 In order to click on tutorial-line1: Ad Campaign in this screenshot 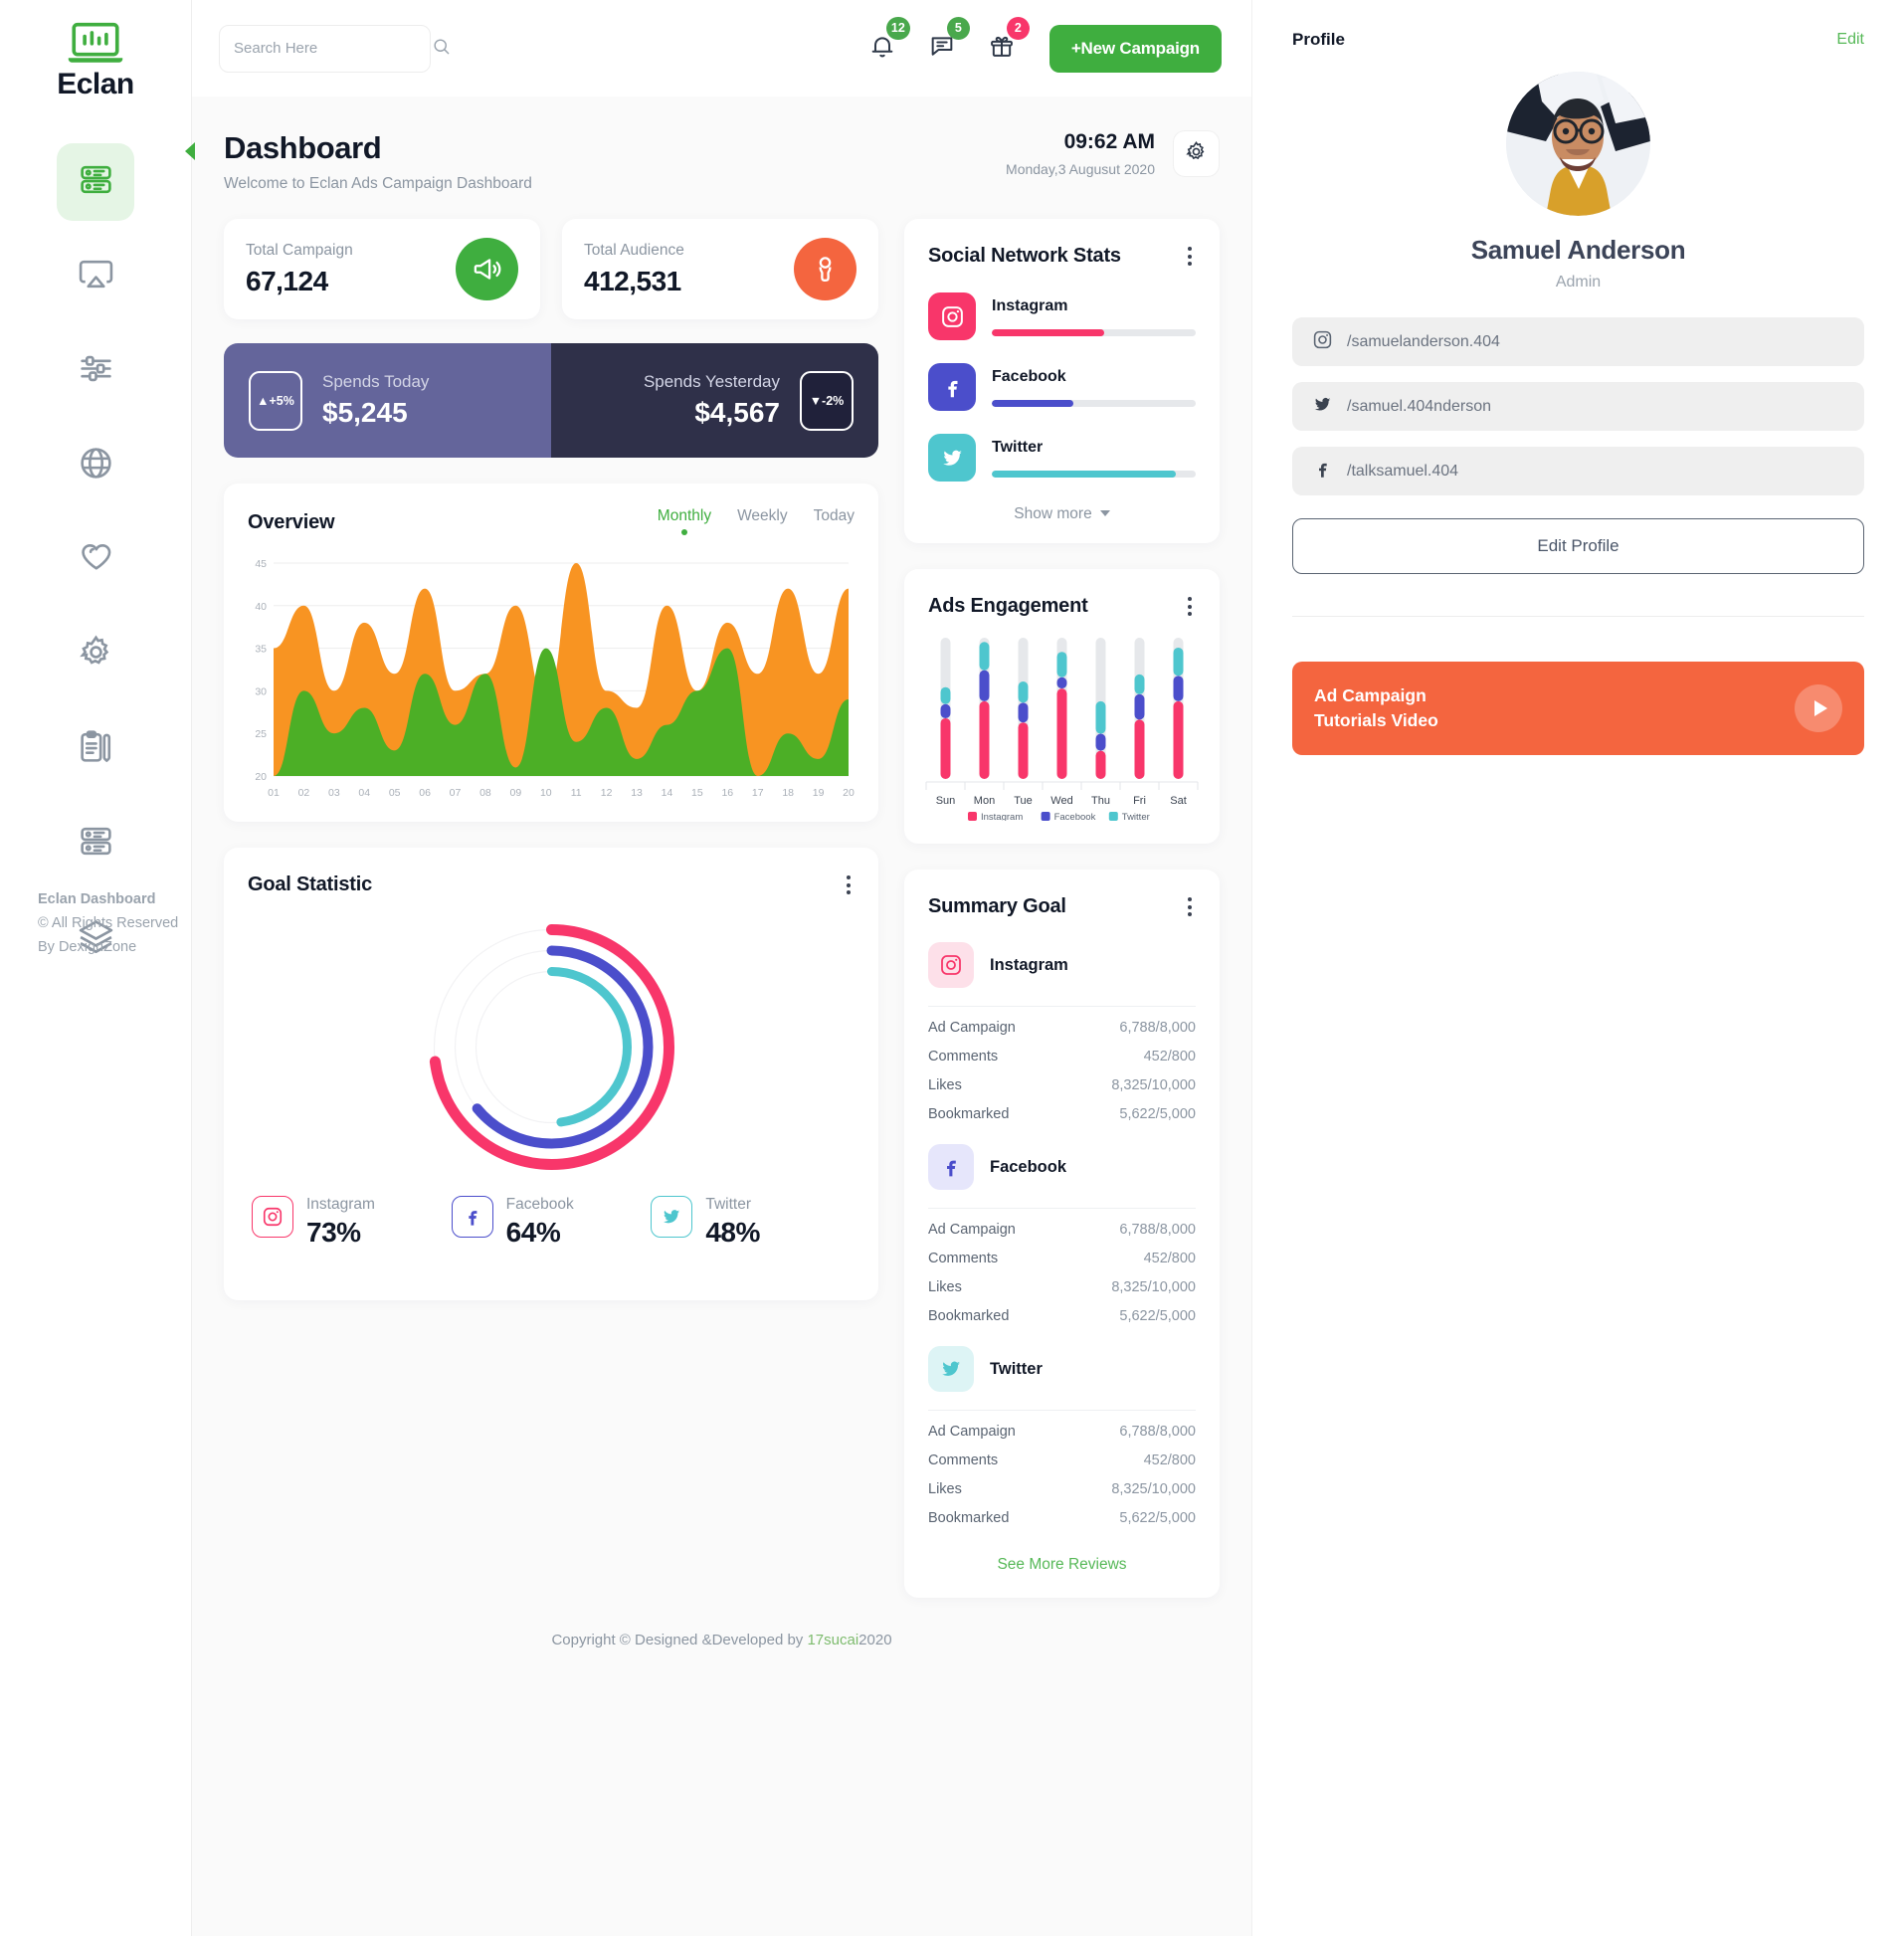, I will do `click(1371, 695)`.